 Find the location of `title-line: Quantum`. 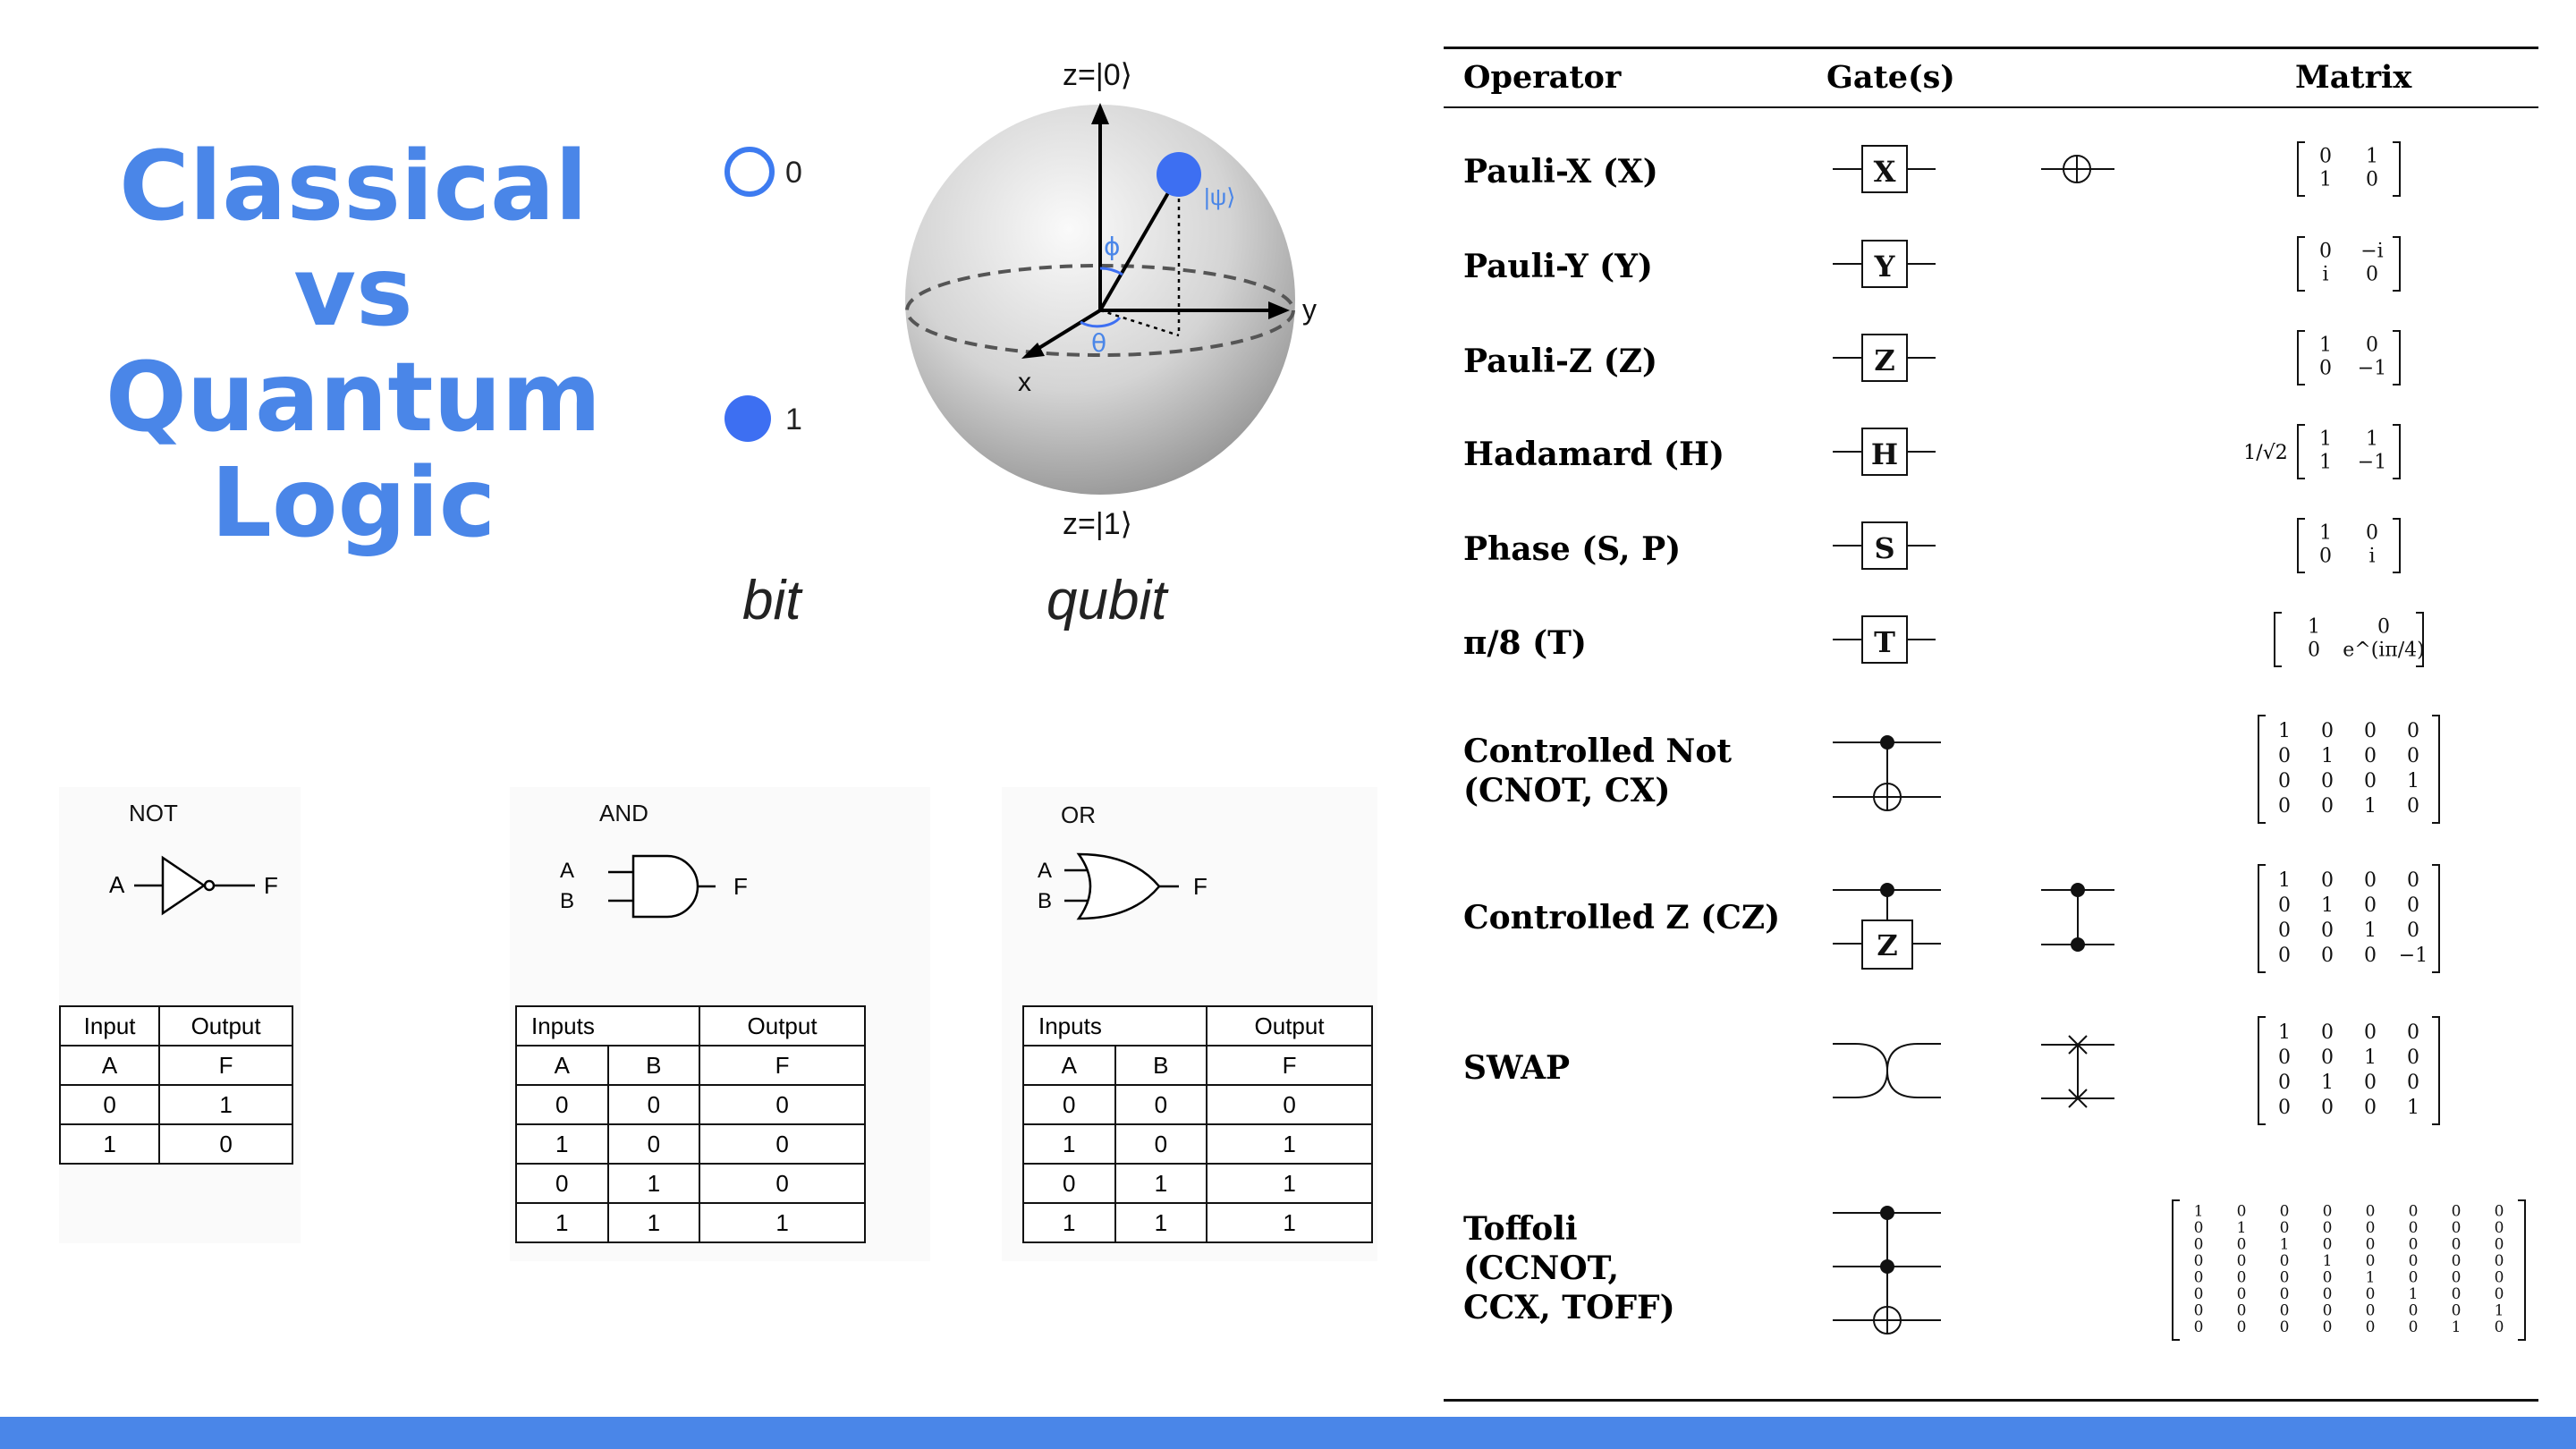

title-line: Quantum is located at coordinates (353, 398).